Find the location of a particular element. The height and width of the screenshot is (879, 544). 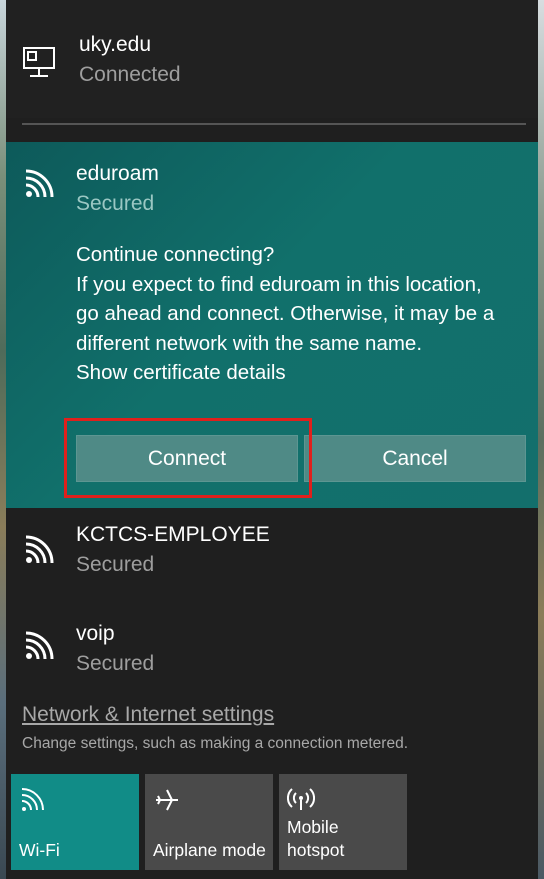

network-item-kctcs-employee: KCTCS-EMPLOYEE Secured is located at coordinates (272, 556).